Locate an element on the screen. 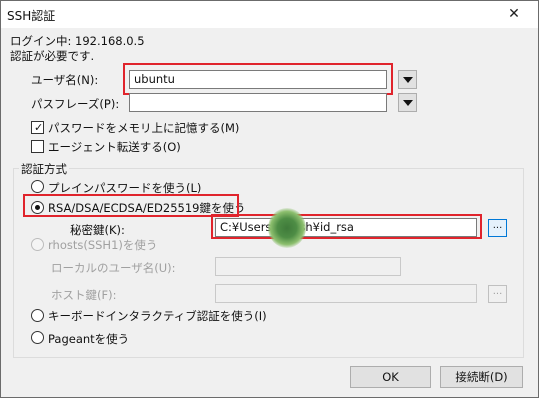 The height and width of the screenshot is (398, 539). agent-forward-label: エージェント転送する(O) is located at coordinates (114, 147).